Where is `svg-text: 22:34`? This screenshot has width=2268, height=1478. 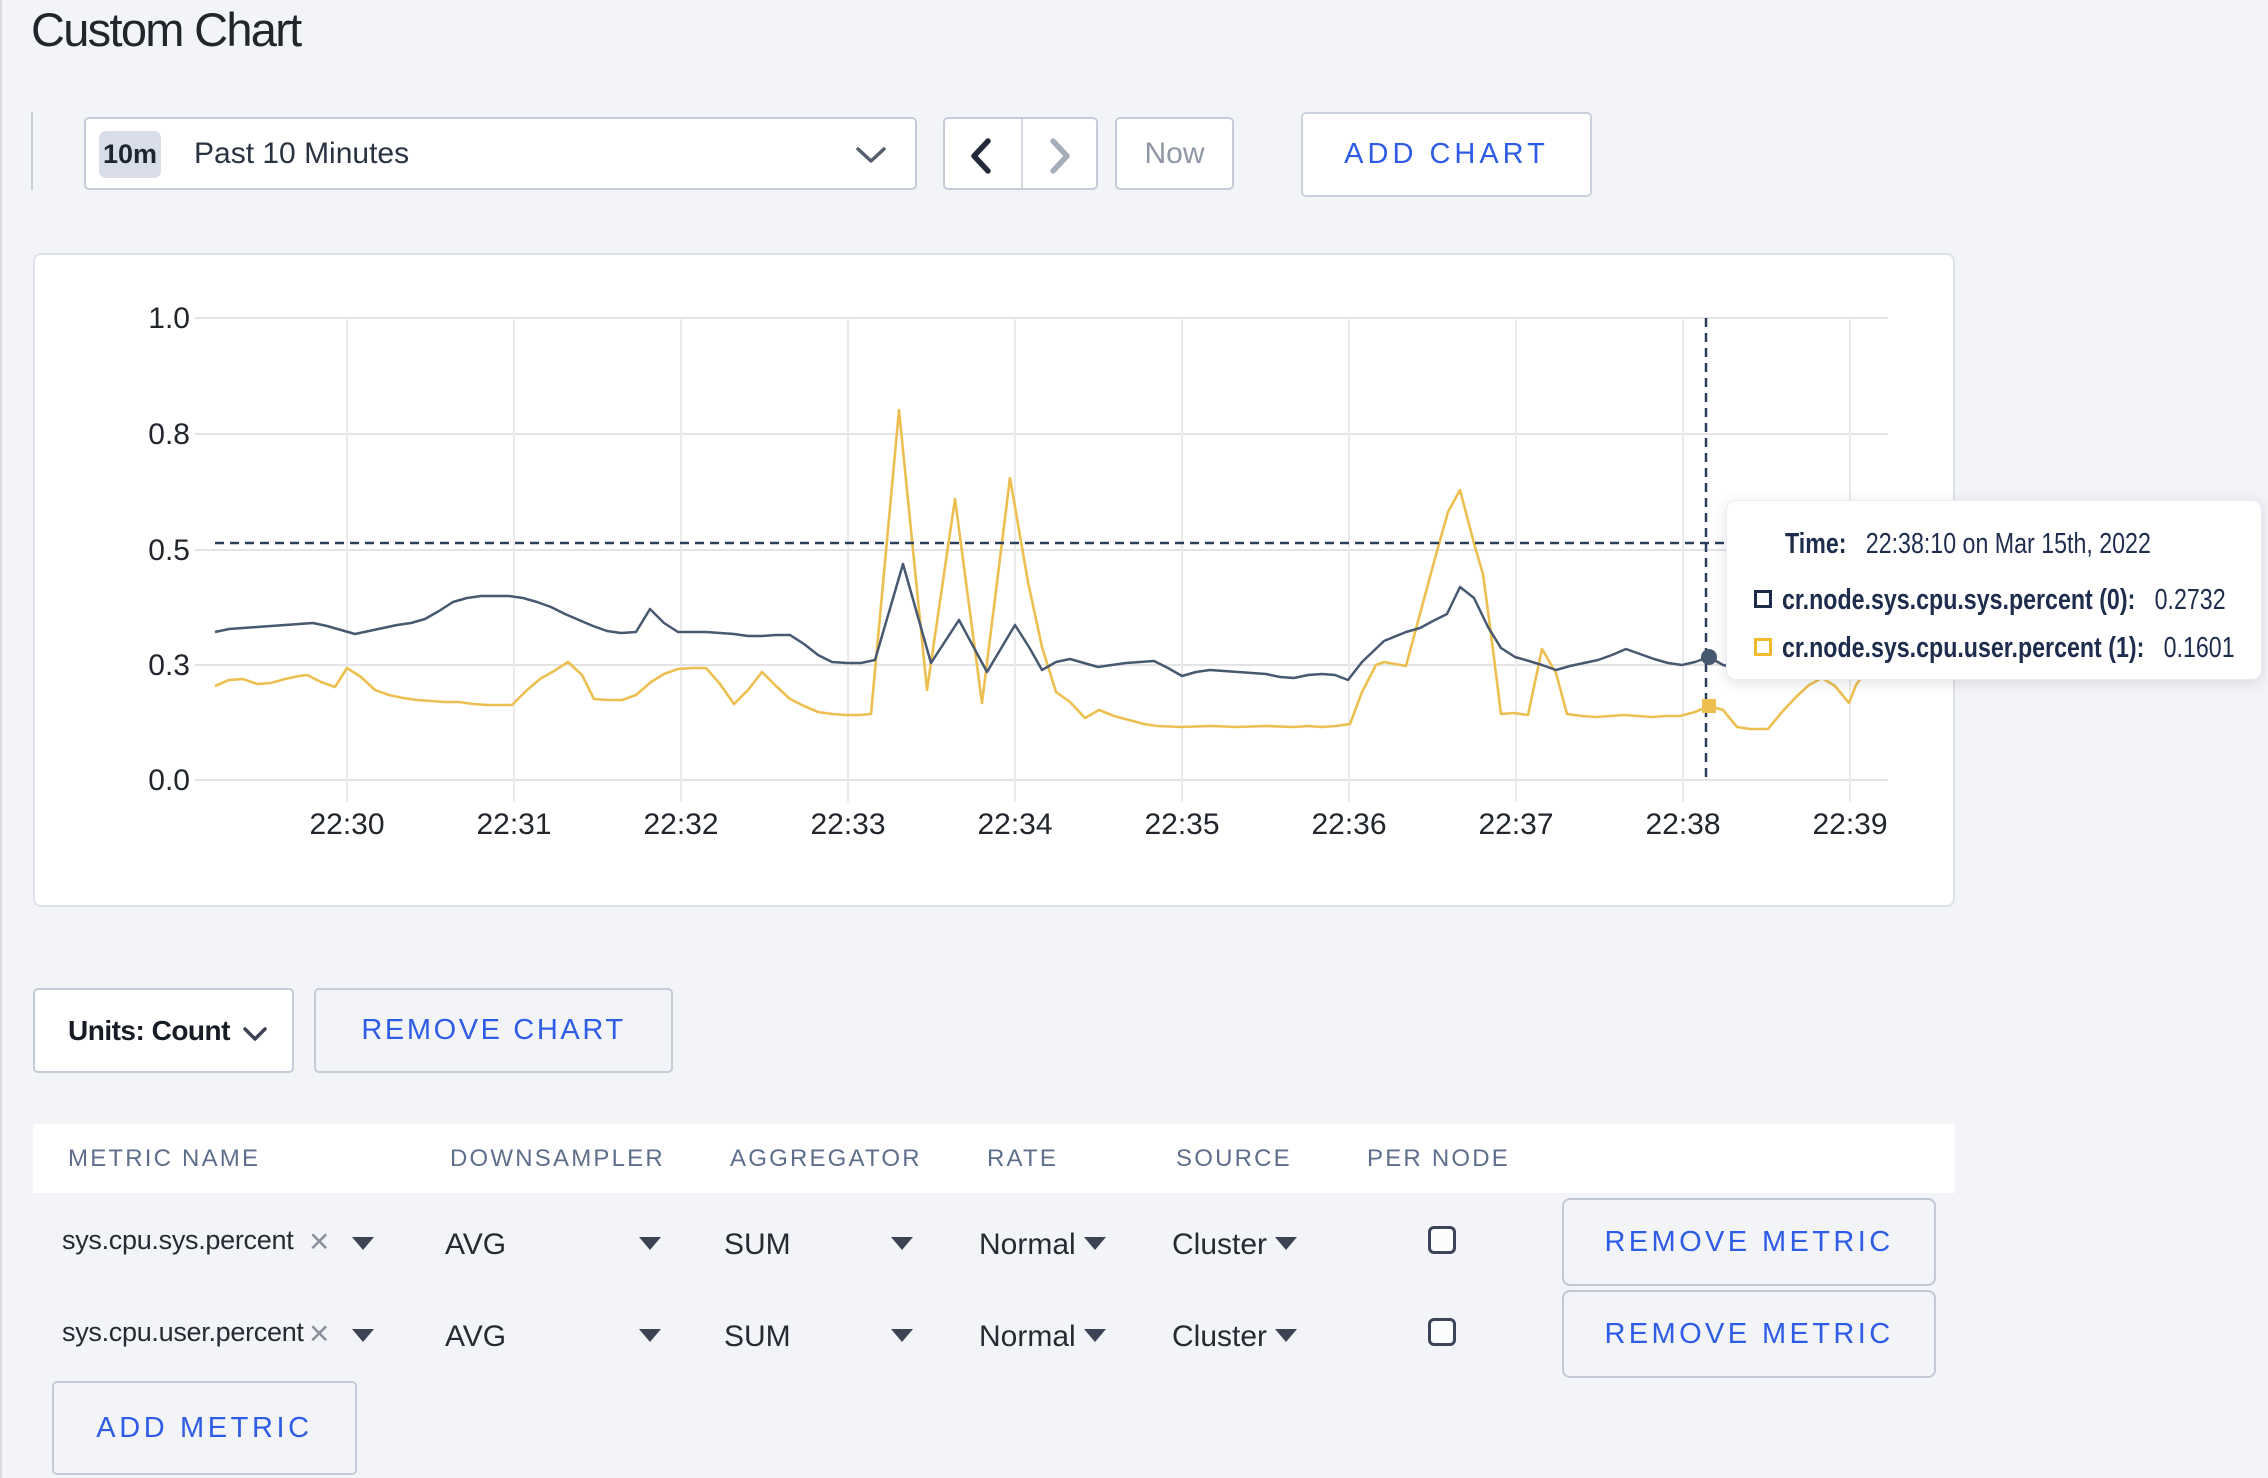
svg-text: 22:34 is located at coordinates (1014, 824).